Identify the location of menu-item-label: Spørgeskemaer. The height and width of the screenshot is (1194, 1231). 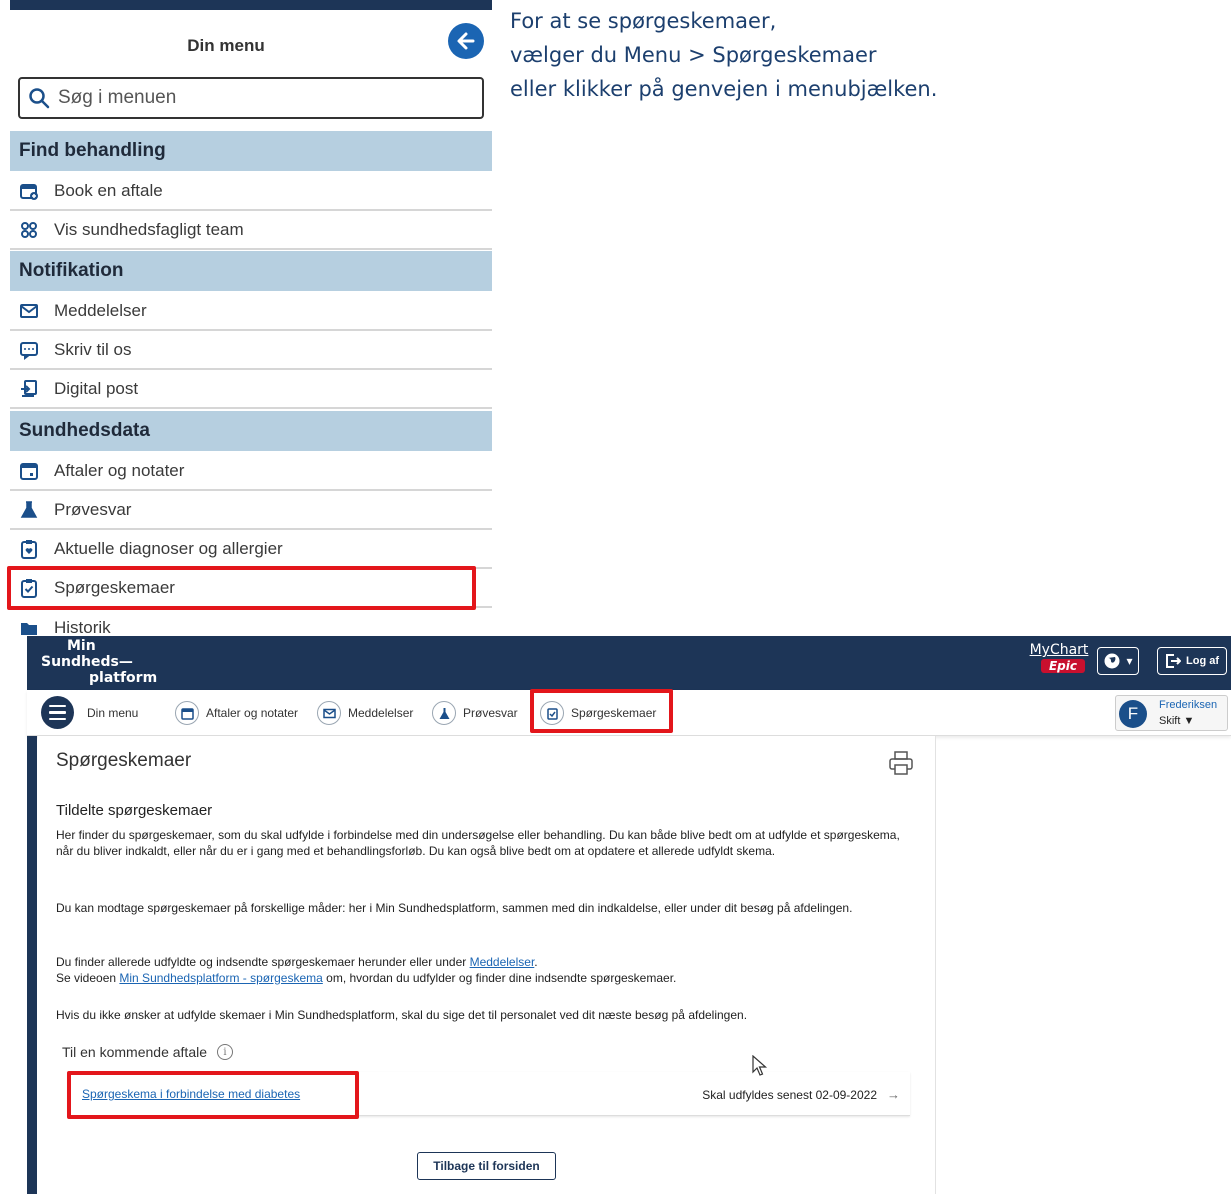
(114, 587).